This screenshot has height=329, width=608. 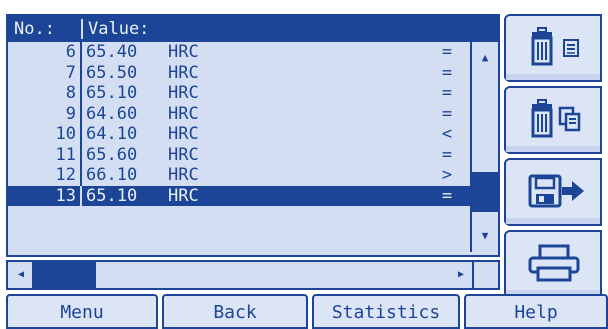 What do you see at coordinates (82, 311) in the screenshot?
I see `menu-button: Menu` at bounding box center [82, 311].